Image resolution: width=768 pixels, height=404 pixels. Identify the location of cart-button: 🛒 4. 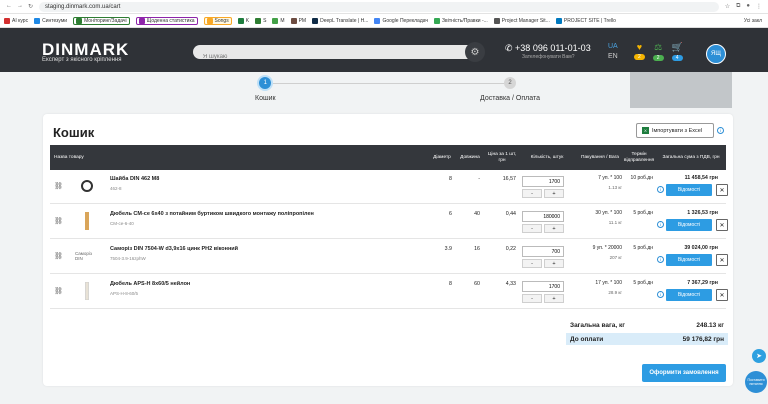
(677, 51).